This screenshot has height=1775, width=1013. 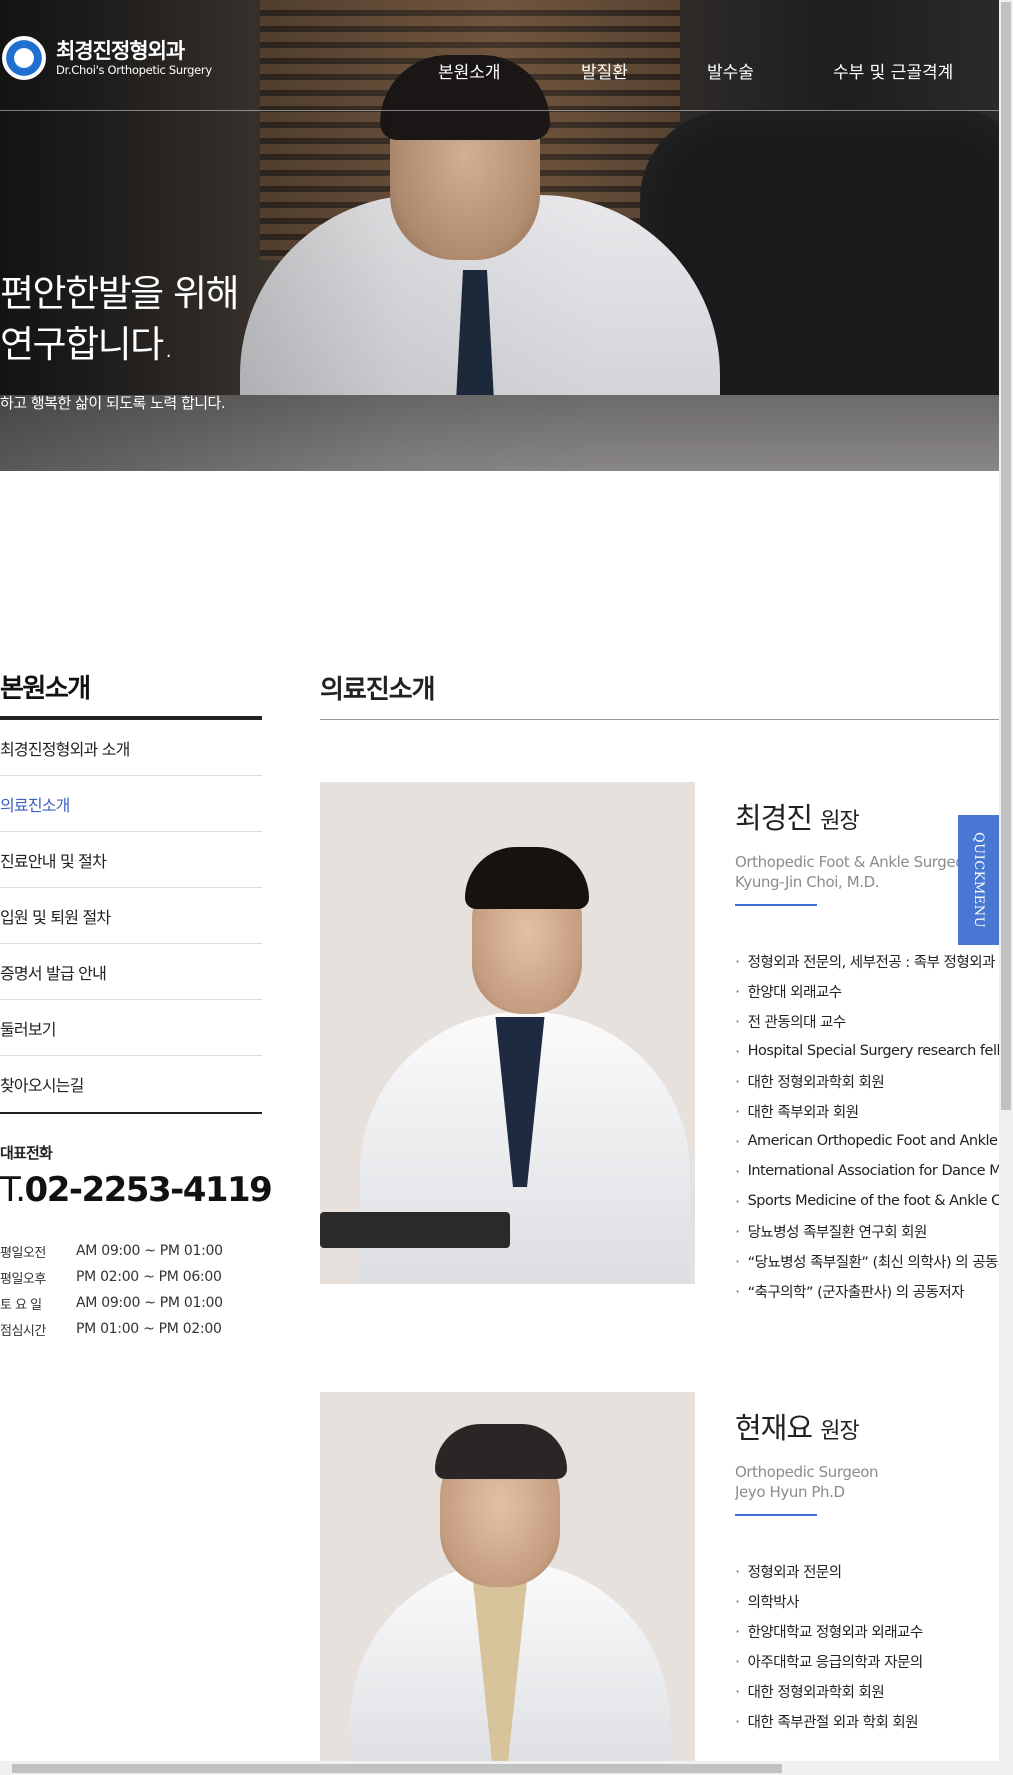 I want to click on credential-item: 정형외과 전문의, so click(x=867, y=1571).